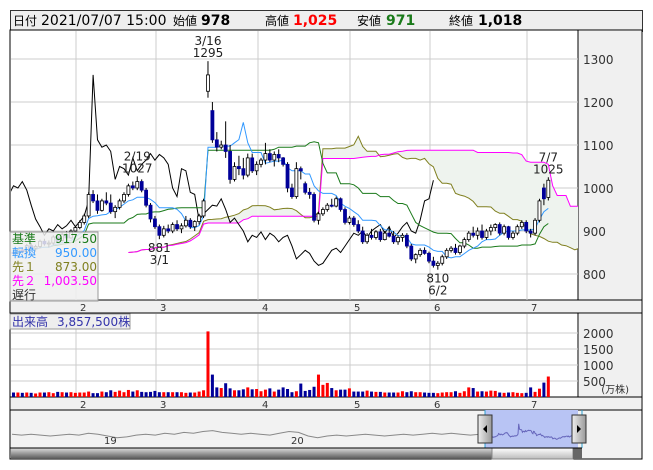 This screenshot has width=653, height=470. Describe the element at coordinates (24, 238) in the screenshot. I see `kijun-label: 基準` at that location.